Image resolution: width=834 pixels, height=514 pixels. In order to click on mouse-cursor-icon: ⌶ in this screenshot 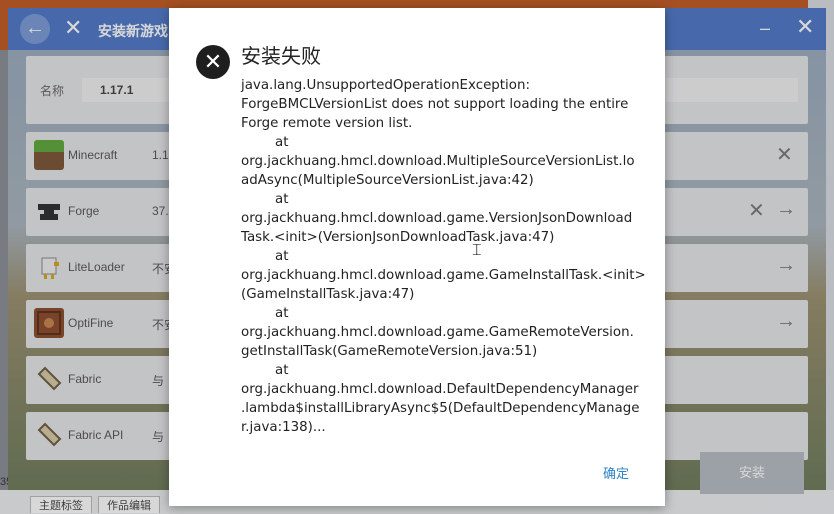, I will do `click(477, 250)`.